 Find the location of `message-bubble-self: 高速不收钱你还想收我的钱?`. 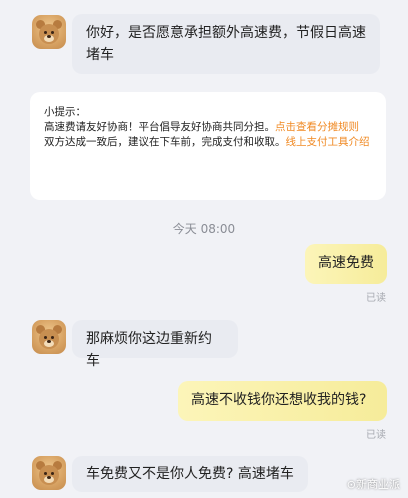

message-bubble-self: 高速不收钱你还想收我的钱? is located at coordinates (282, 401).